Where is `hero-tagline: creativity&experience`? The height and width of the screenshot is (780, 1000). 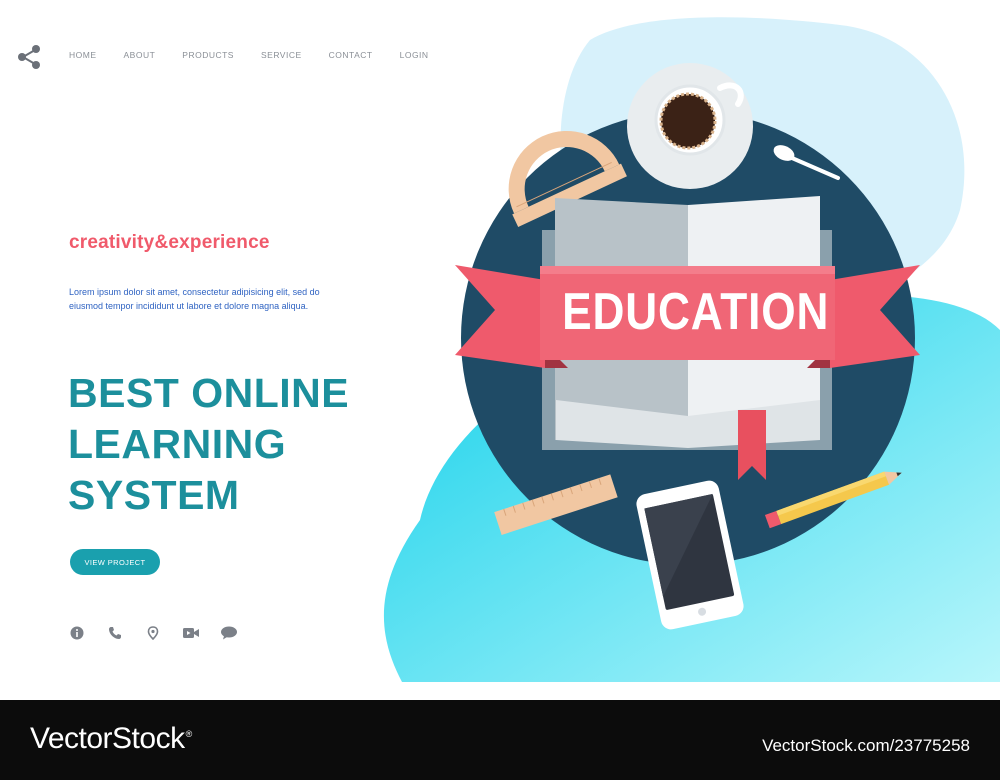 hero-tagline: creativity&experience is located at coordinates (169, 242).